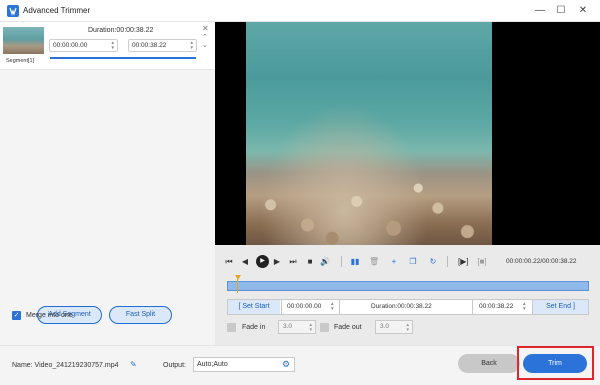 This screenshot has width=600, height=385. Describe the element at coordinates (325, 262) in the screenshot. I see `volume-icon: 🔊` at that location.